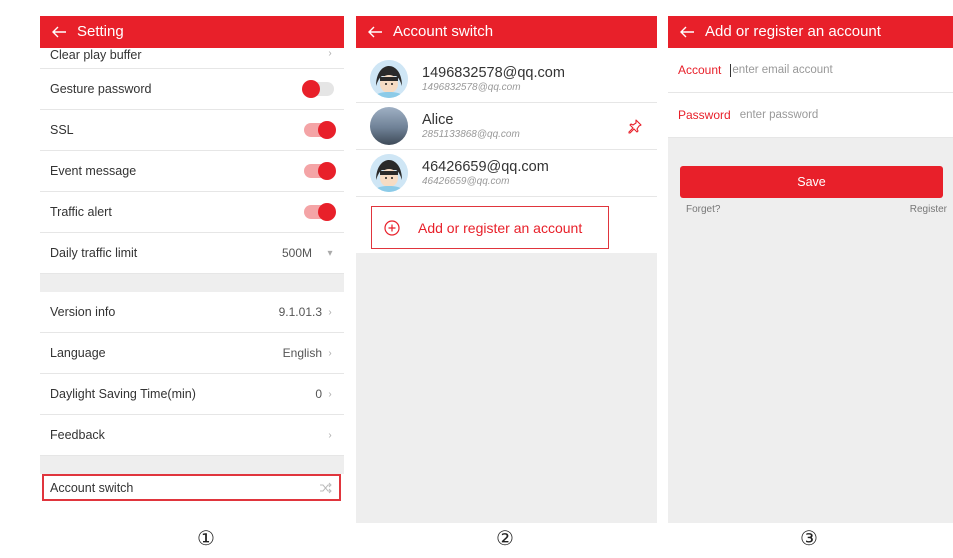 This screenshot has height=558, width=953. What do you see at coordinates (302, 353) in the screenshot?
I see `language-value: English` at bounding box center [302, 353].